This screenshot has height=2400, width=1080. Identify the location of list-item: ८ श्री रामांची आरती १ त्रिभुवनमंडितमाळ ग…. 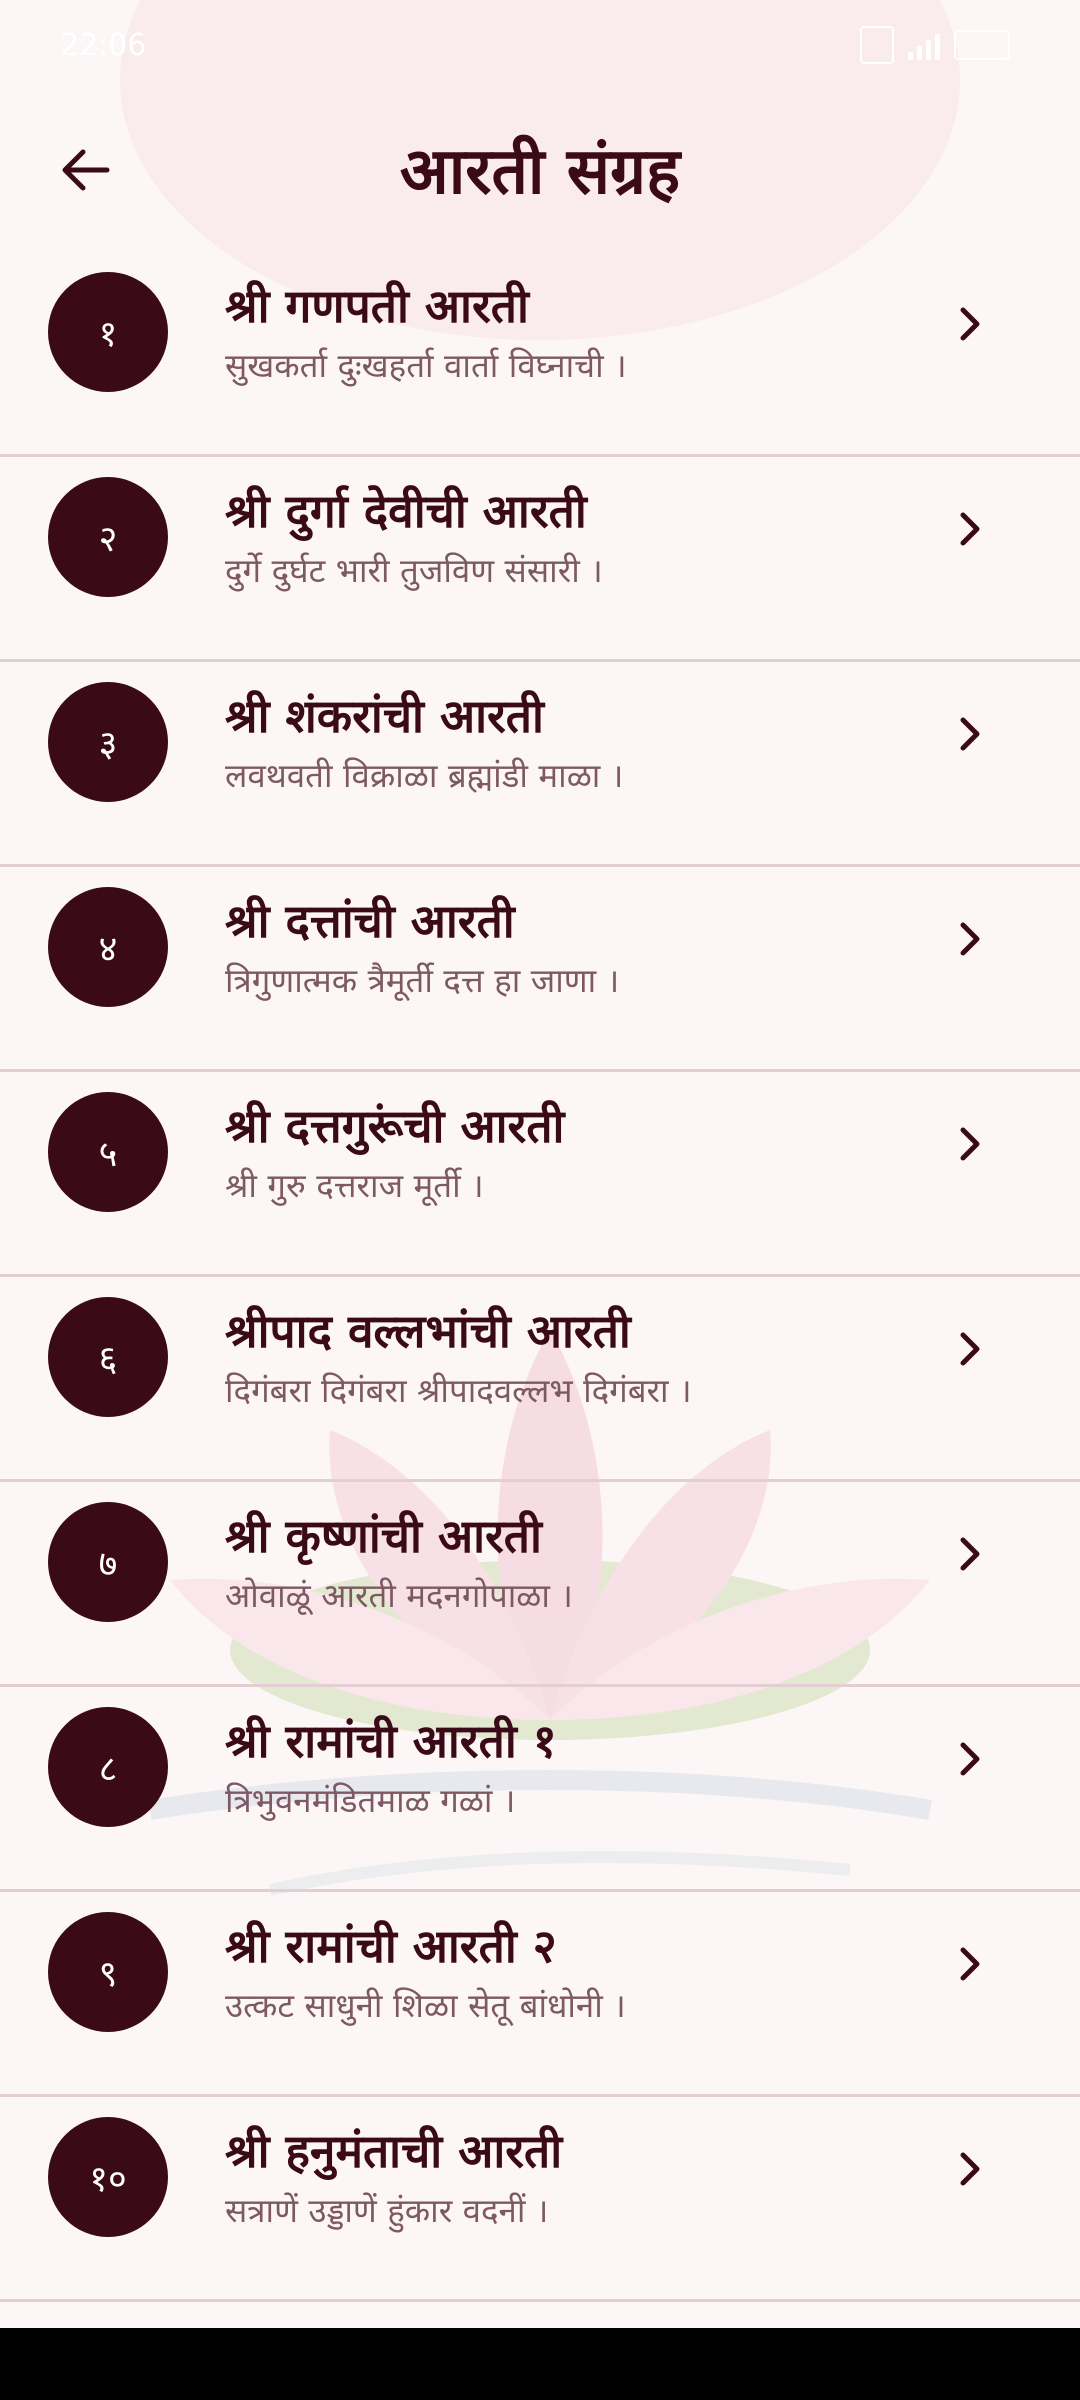
(540, 1789).